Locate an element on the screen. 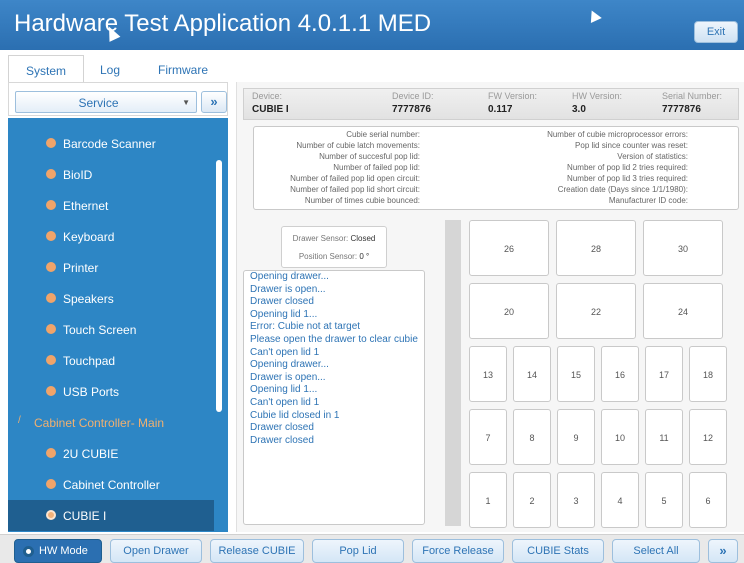 Image resolution: width=744 pixels, height=563 pixels. sidebar-group-cabinet-controller-main: / Cabinet Controller- Main is located at coordinates (111, 422).